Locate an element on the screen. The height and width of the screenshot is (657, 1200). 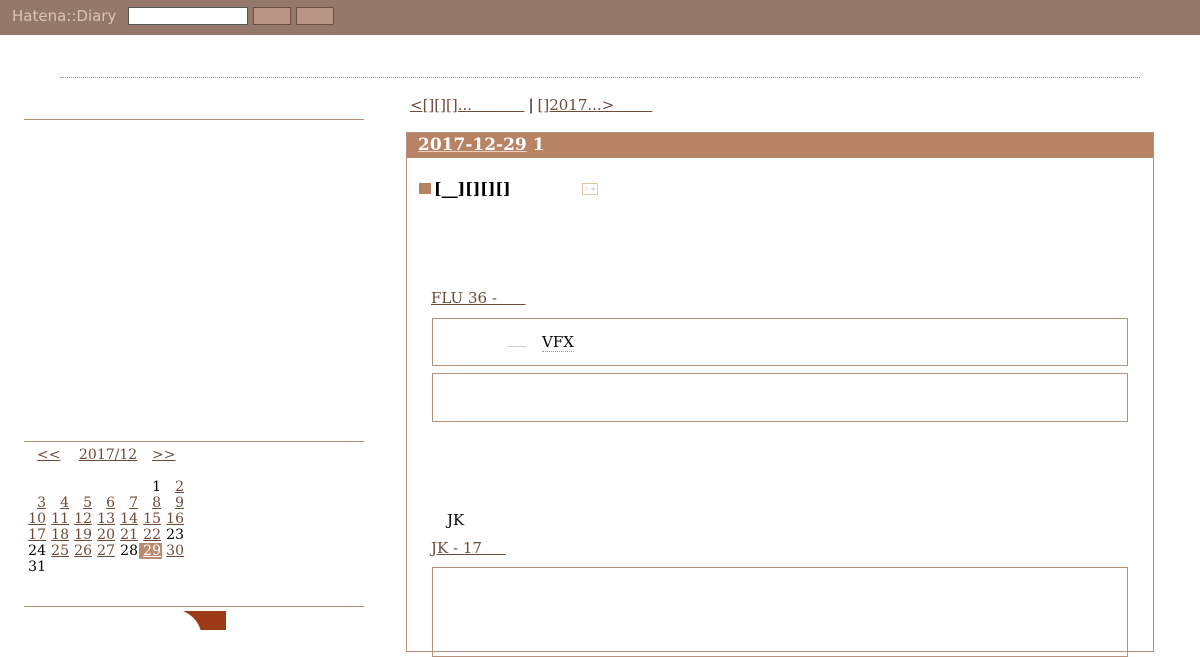
calendar-day-link: 14 is located at coordinates (129, 519).